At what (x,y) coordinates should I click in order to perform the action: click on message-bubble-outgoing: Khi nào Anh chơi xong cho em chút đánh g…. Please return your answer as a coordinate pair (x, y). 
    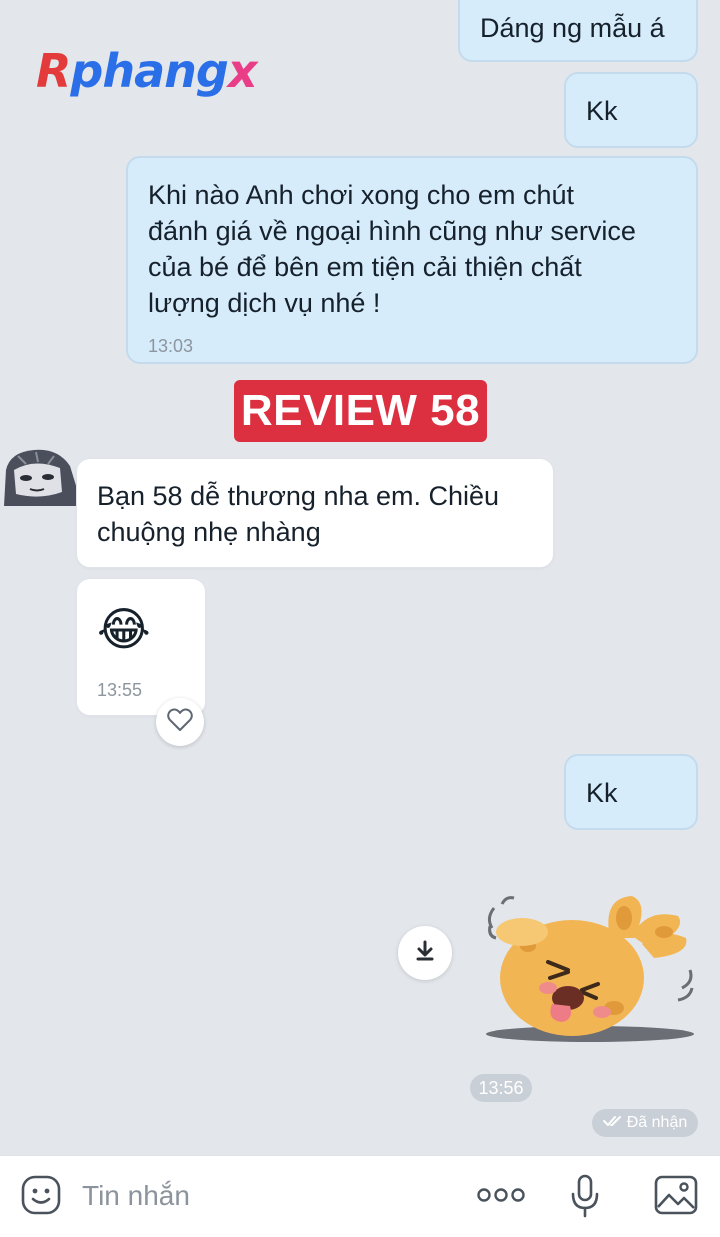
    Looking at the image, I should click on (412, 260).